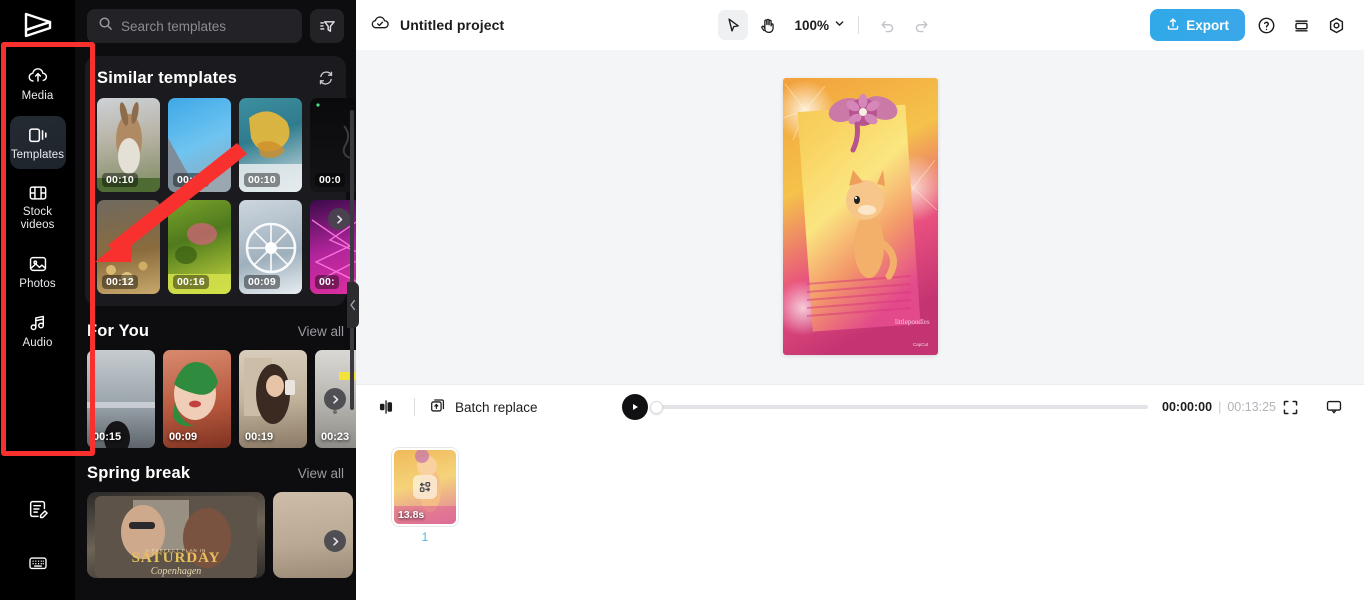 This screenshot has height=600, width=1364. I want to click on monitor-icon, so click(1334, 407).